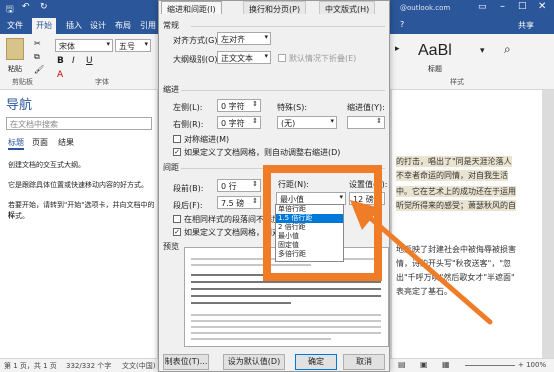 This screenshot has width=554, height=372. What do you see at coordinates (309, 245) in the screenshot?
I see `line-spacing-option: 固定值` at bounding box center [309, 245].